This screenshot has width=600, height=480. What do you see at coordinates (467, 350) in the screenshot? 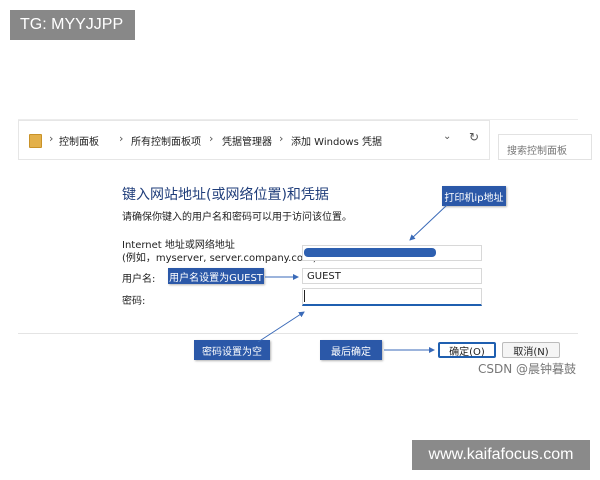
I see `ok-button: 确定(O)` at bounding box center [467, 350].